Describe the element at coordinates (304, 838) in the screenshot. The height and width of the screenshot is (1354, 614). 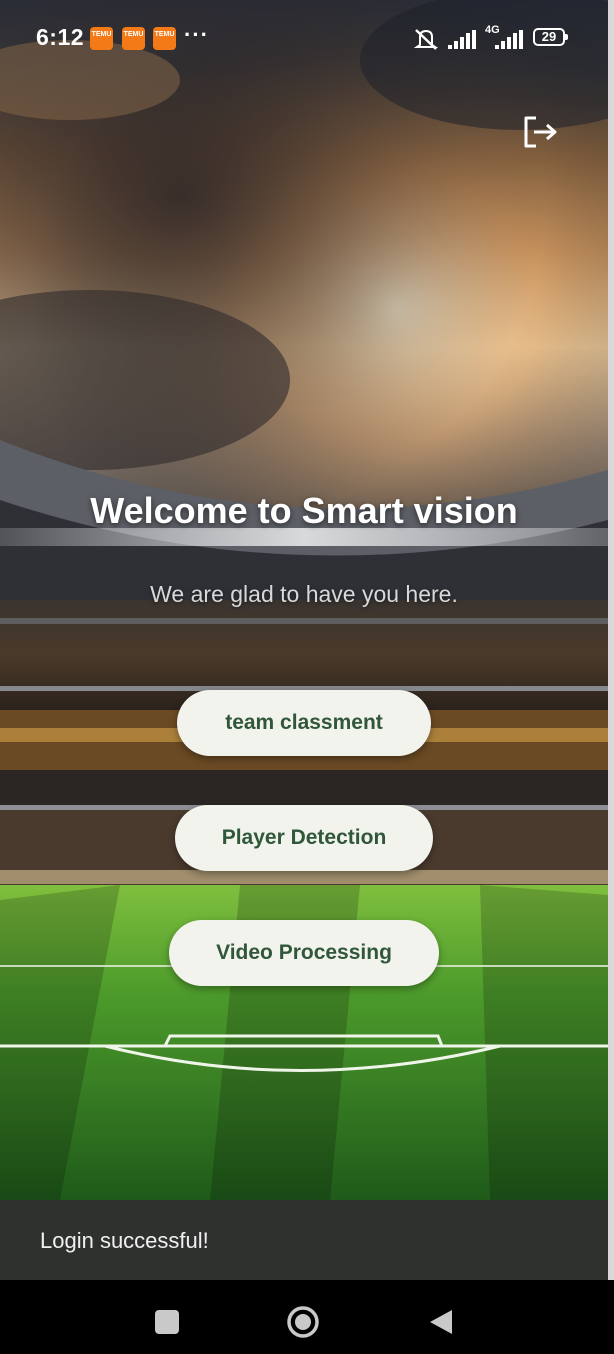
I see `player-detection-button: Player Detection` at that location.